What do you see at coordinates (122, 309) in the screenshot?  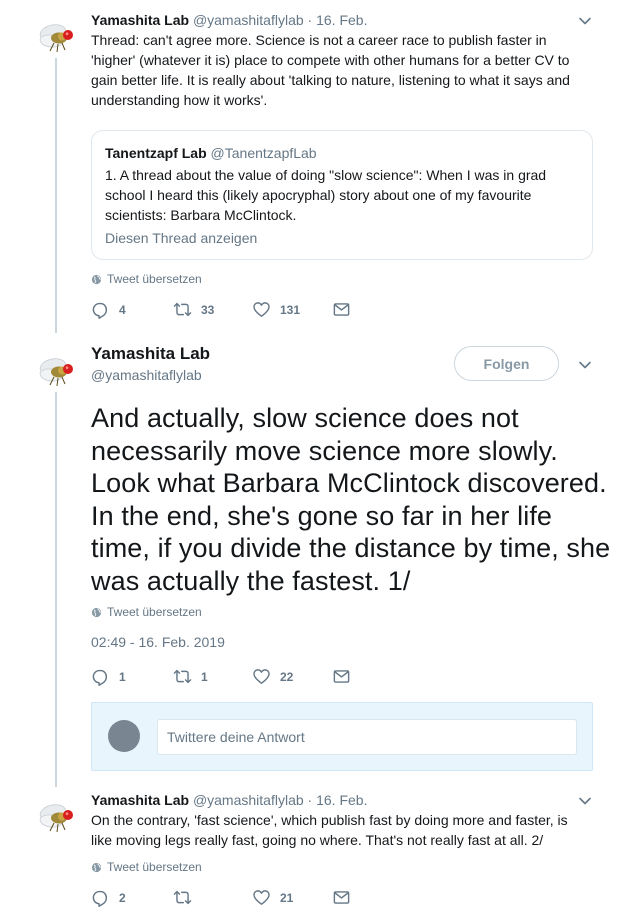 I see `reply-count: 4` at bounding box center [122, 309].